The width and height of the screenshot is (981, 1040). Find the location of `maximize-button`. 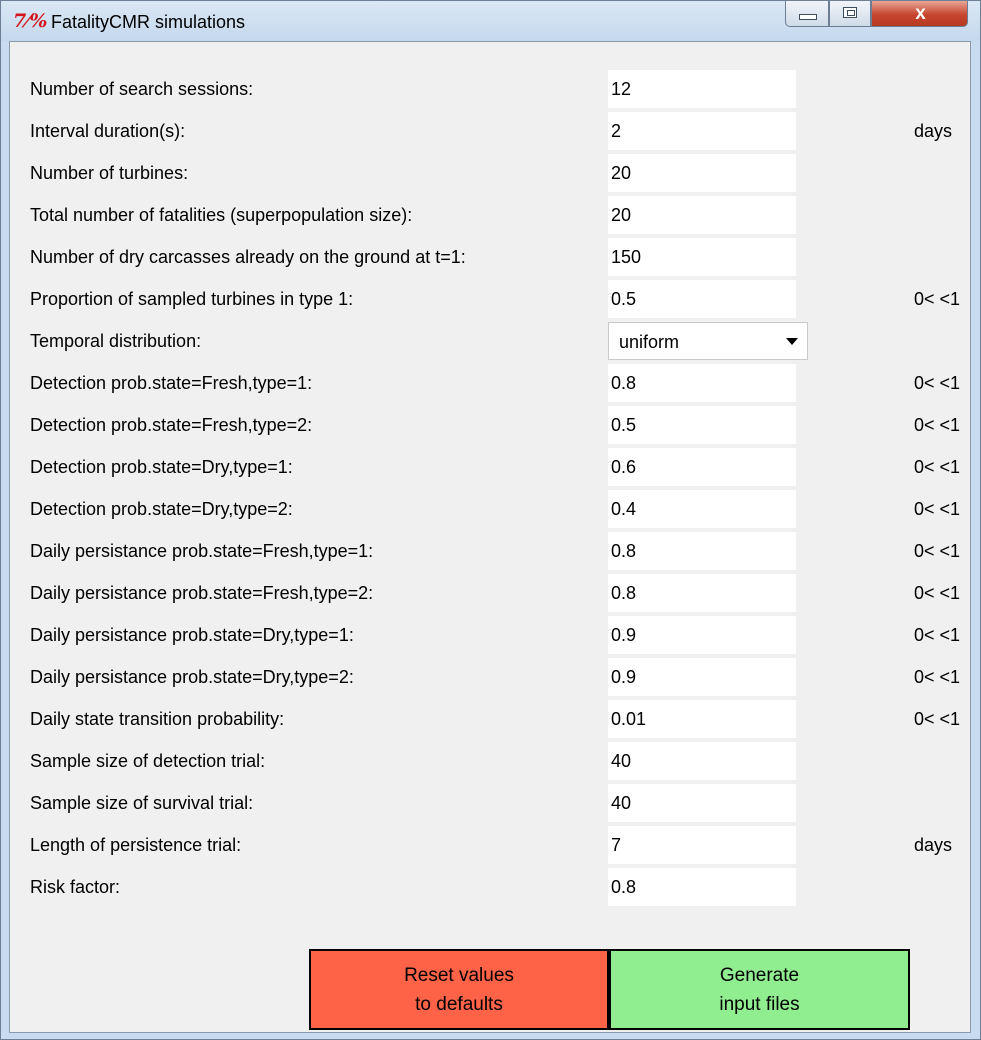

maximize-button is located at coordinates (850, 14).